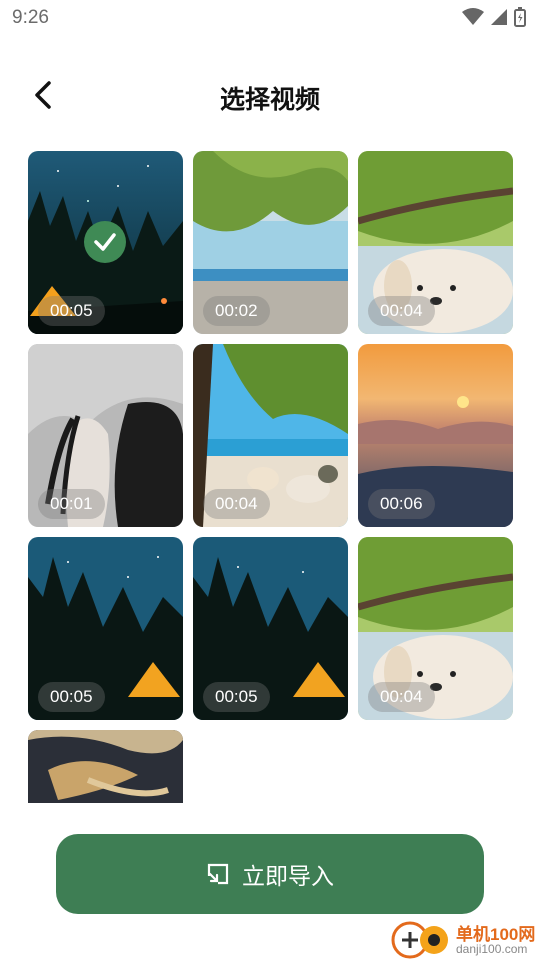  Describe the element at coordinates (218, 874) in the screenshot. I see `import-icon` at that location.